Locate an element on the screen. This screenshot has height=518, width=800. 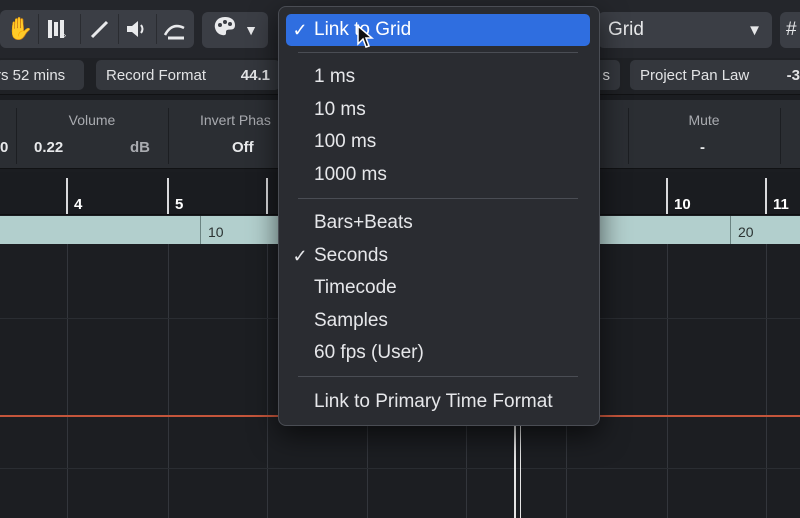
snap-type-dropdown: Grid ▼ is located at coordinates (685, 30).